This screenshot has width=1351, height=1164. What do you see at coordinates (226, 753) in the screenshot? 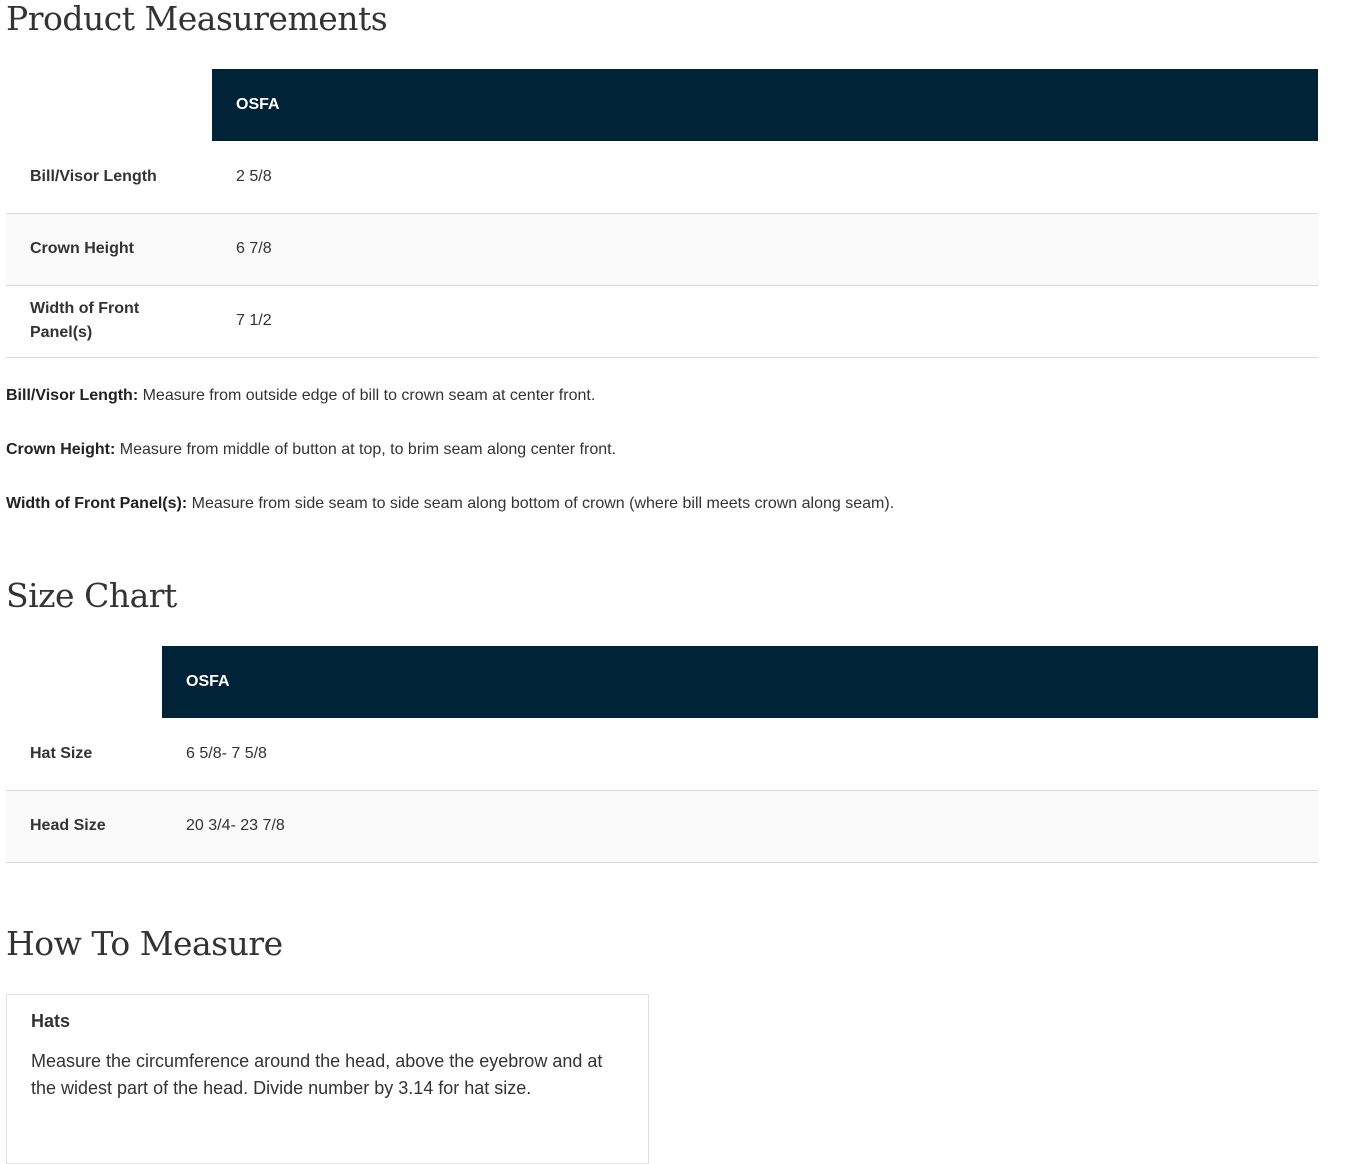
I see `row-value: 6 5/8- 7 5/8` at bounding box center [226, 753].